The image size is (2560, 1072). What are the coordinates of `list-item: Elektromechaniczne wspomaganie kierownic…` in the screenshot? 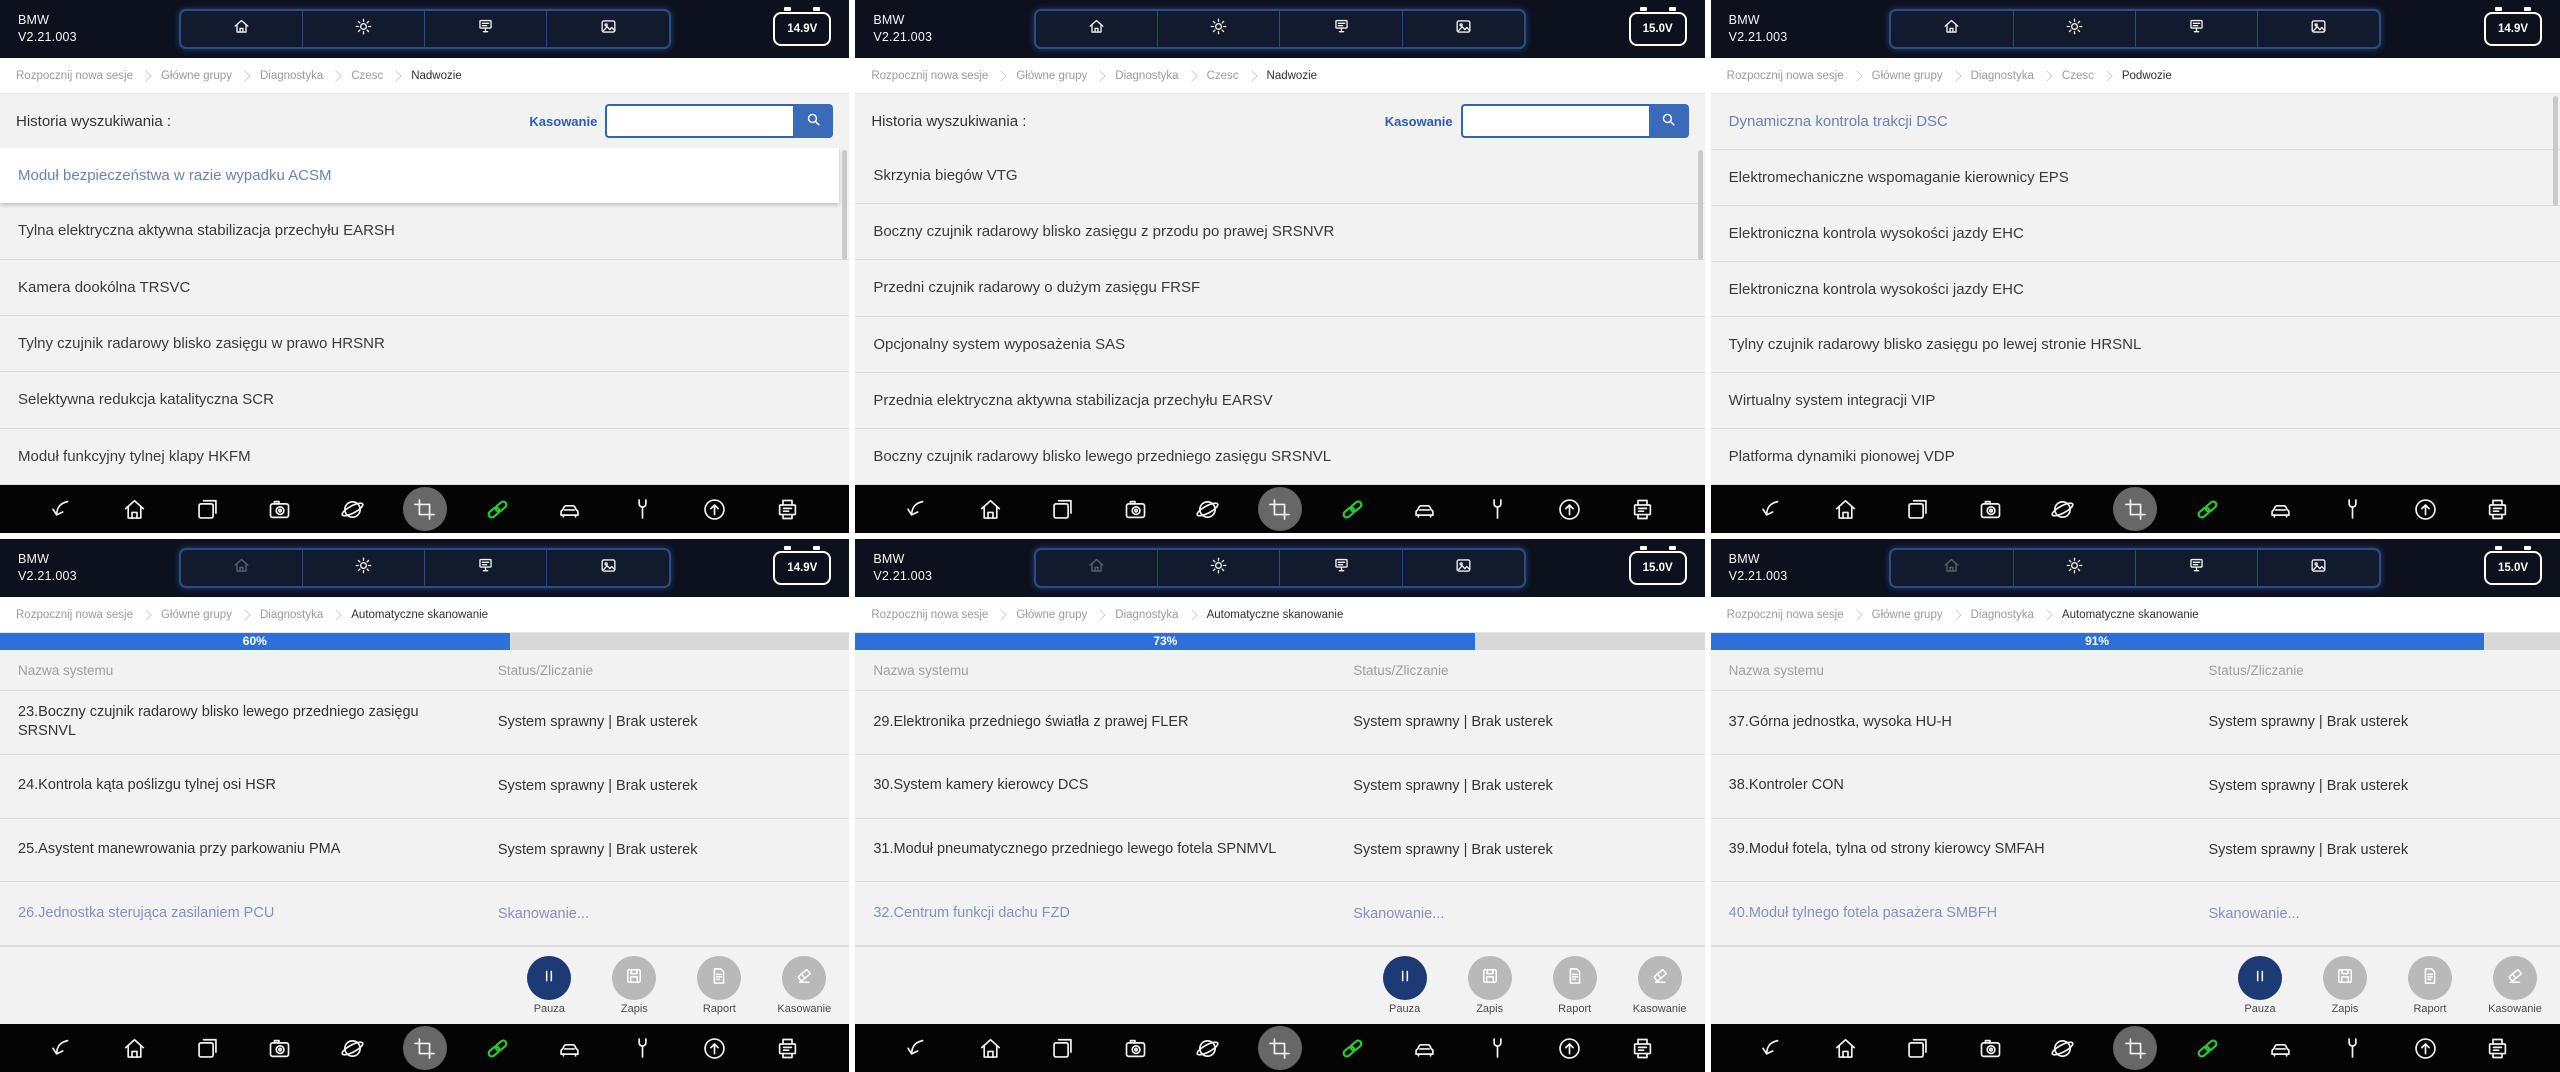 It's located at (2135, 178).